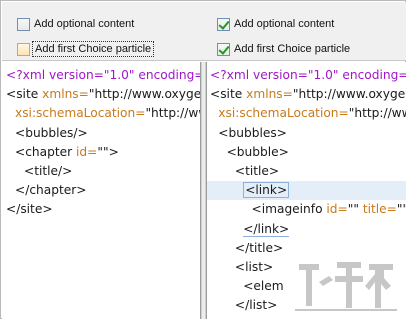 The image size is (406, 319). I want to click on tag-token: </list>, so click(256, 305).